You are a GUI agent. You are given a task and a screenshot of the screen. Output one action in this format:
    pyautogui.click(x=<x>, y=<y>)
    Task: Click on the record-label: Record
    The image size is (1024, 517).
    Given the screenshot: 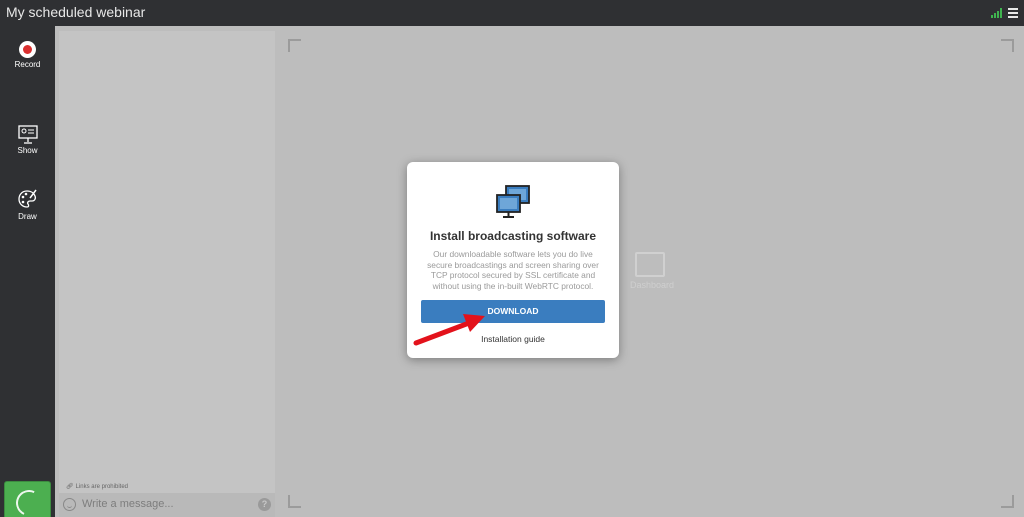 What is the action you would take?
    pyautogui.click(x=27, y=64)
    